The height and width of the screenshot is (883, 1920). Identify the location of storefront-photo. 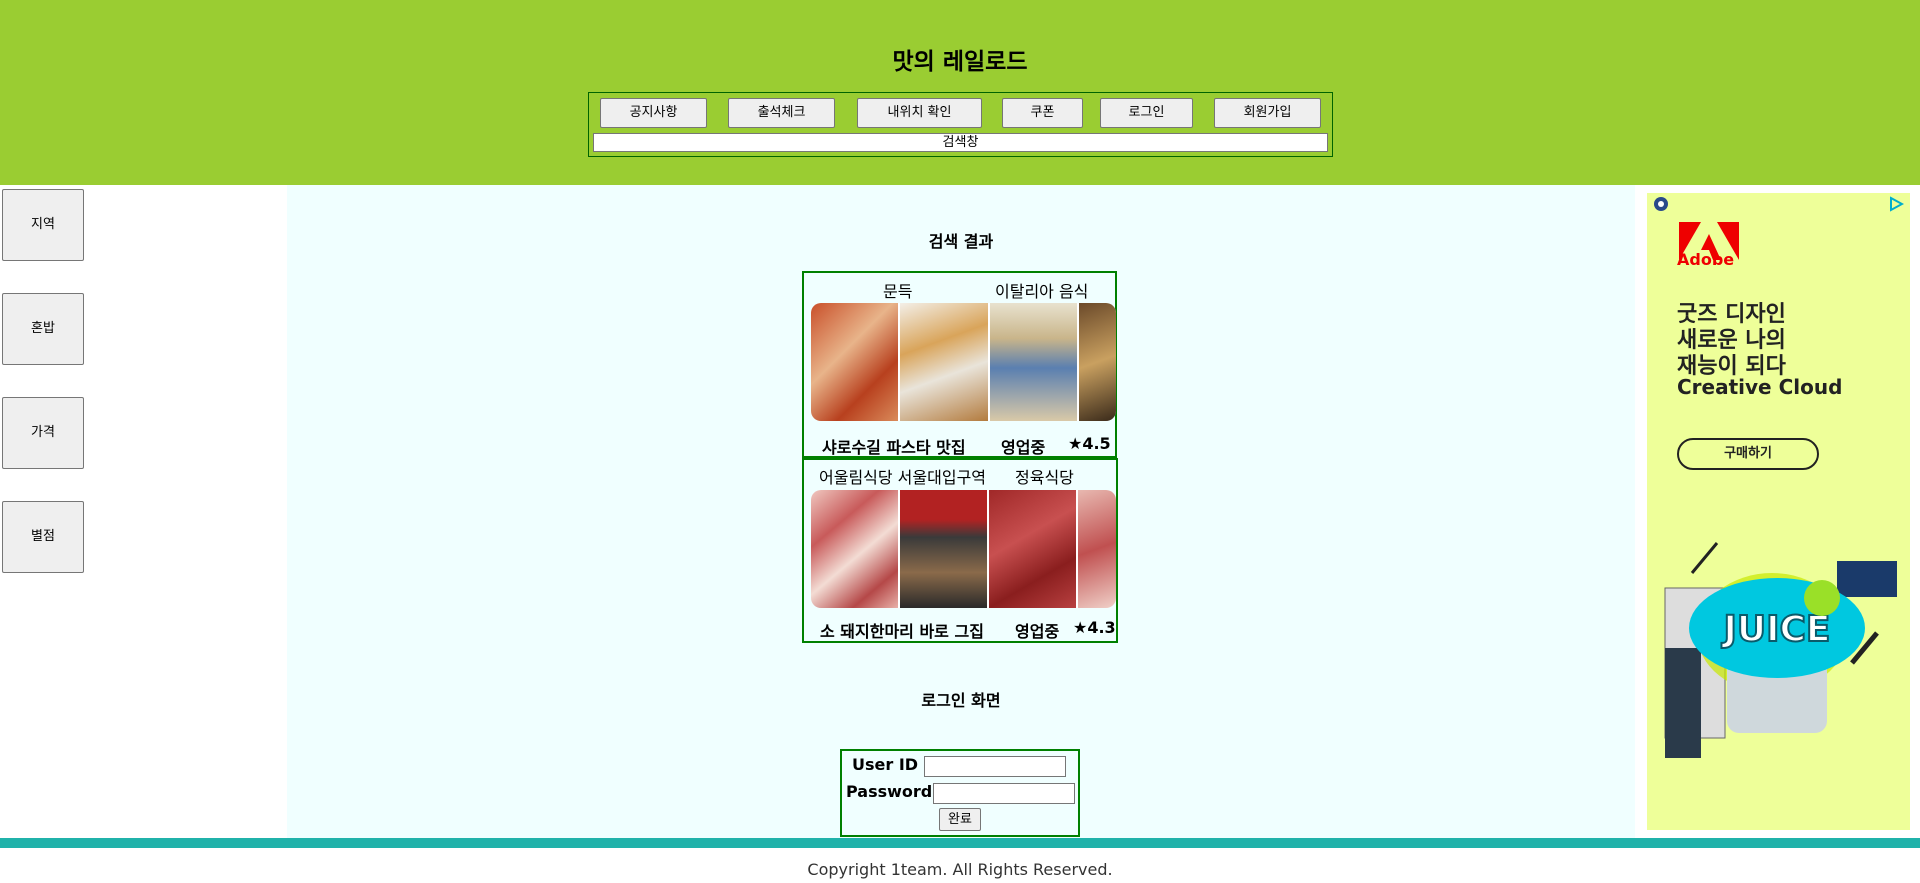
(943, 549).